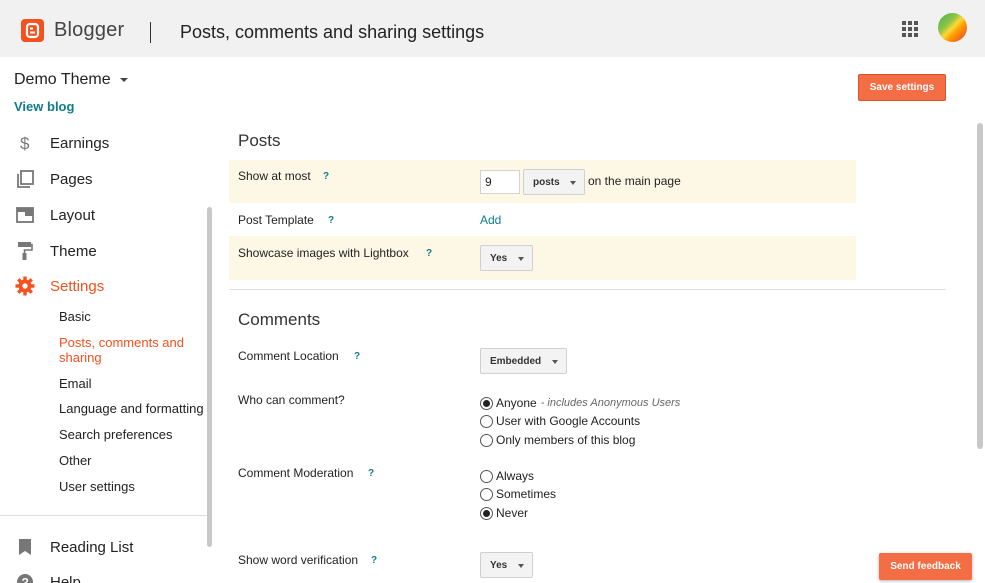  I want to click on sidebar-item-reading-list: Reading List, so click(73, 547).